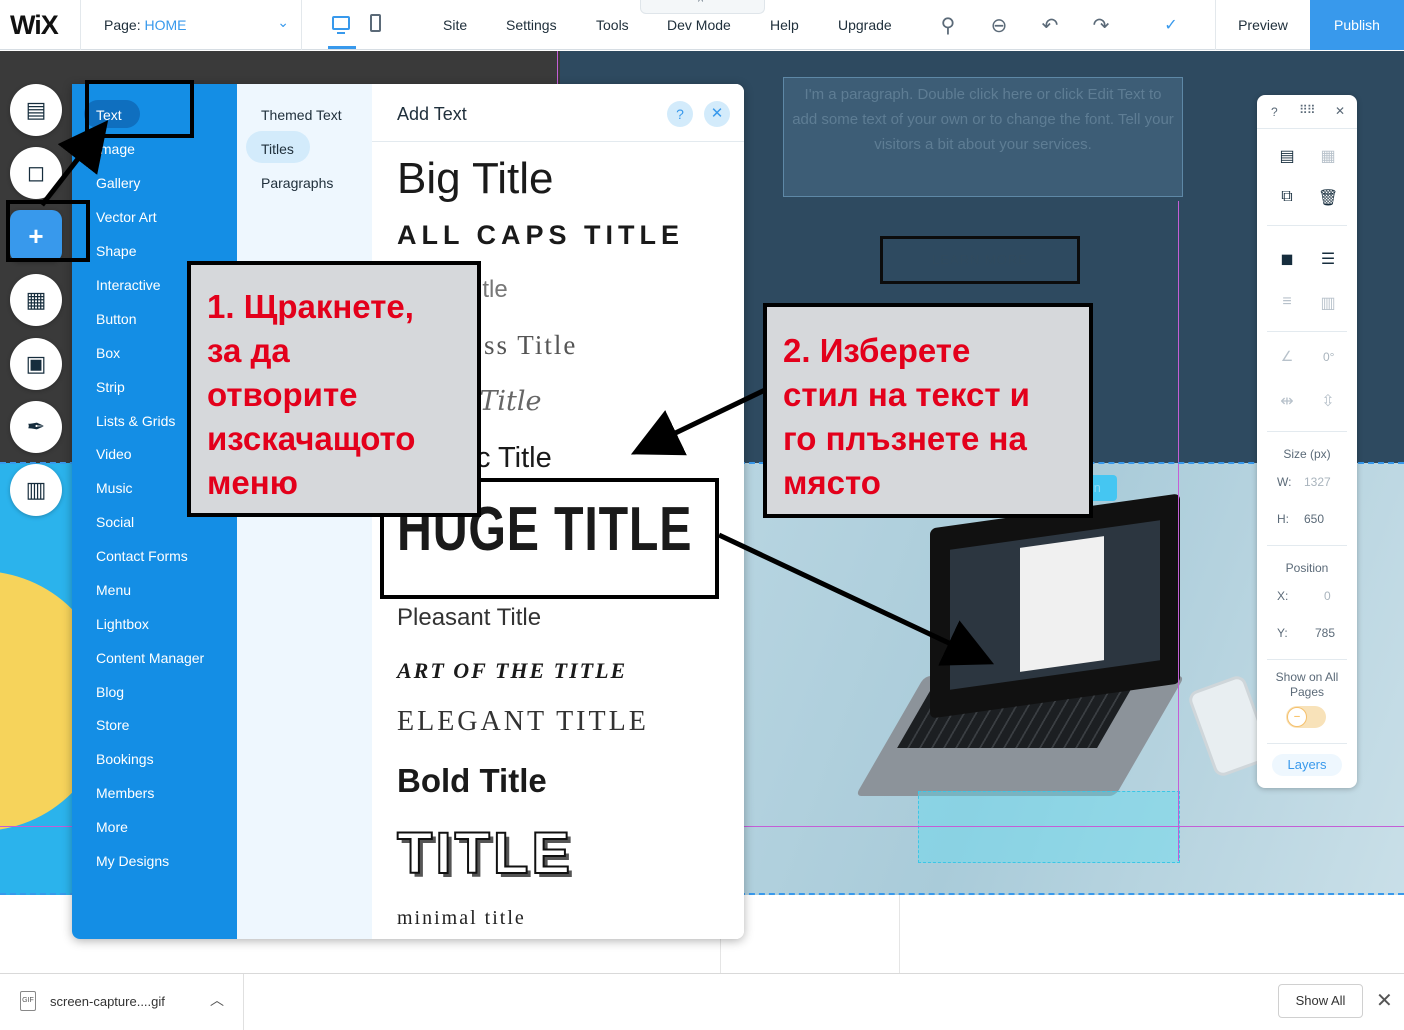 The image size is (1404, 1030). I want to click on category-store: Store, so click(112, 725).